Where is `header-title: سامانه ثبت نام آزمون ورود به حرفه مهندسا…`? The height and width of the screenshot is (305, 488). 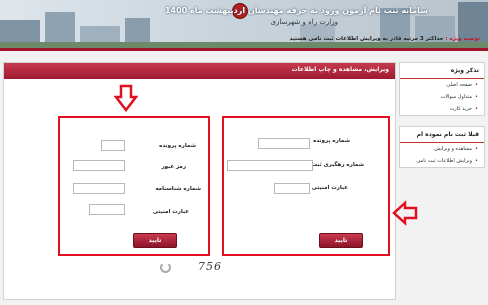 header-title: سامانه ثبت نام آزمون ورود به حرفه مهندسا… is located at coordinates (296, 10).